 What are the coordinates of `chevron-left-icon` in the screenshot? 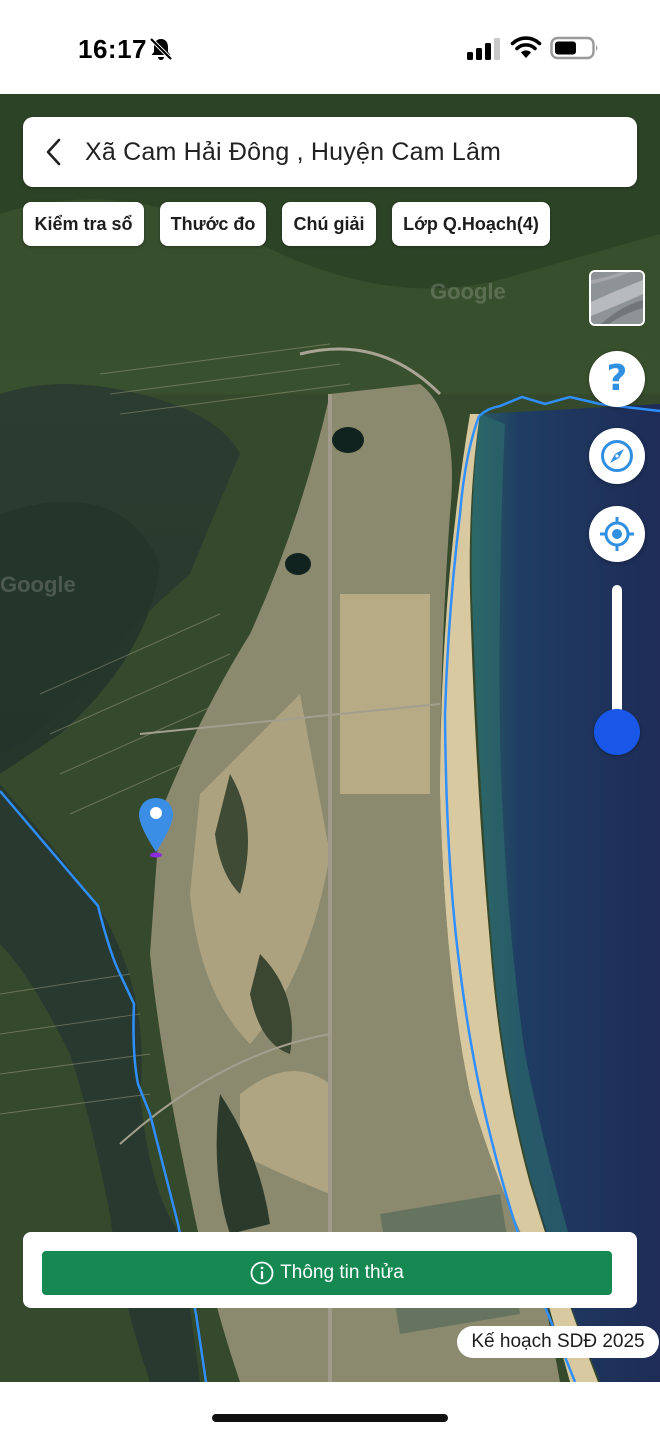 It's located at (53, 152).